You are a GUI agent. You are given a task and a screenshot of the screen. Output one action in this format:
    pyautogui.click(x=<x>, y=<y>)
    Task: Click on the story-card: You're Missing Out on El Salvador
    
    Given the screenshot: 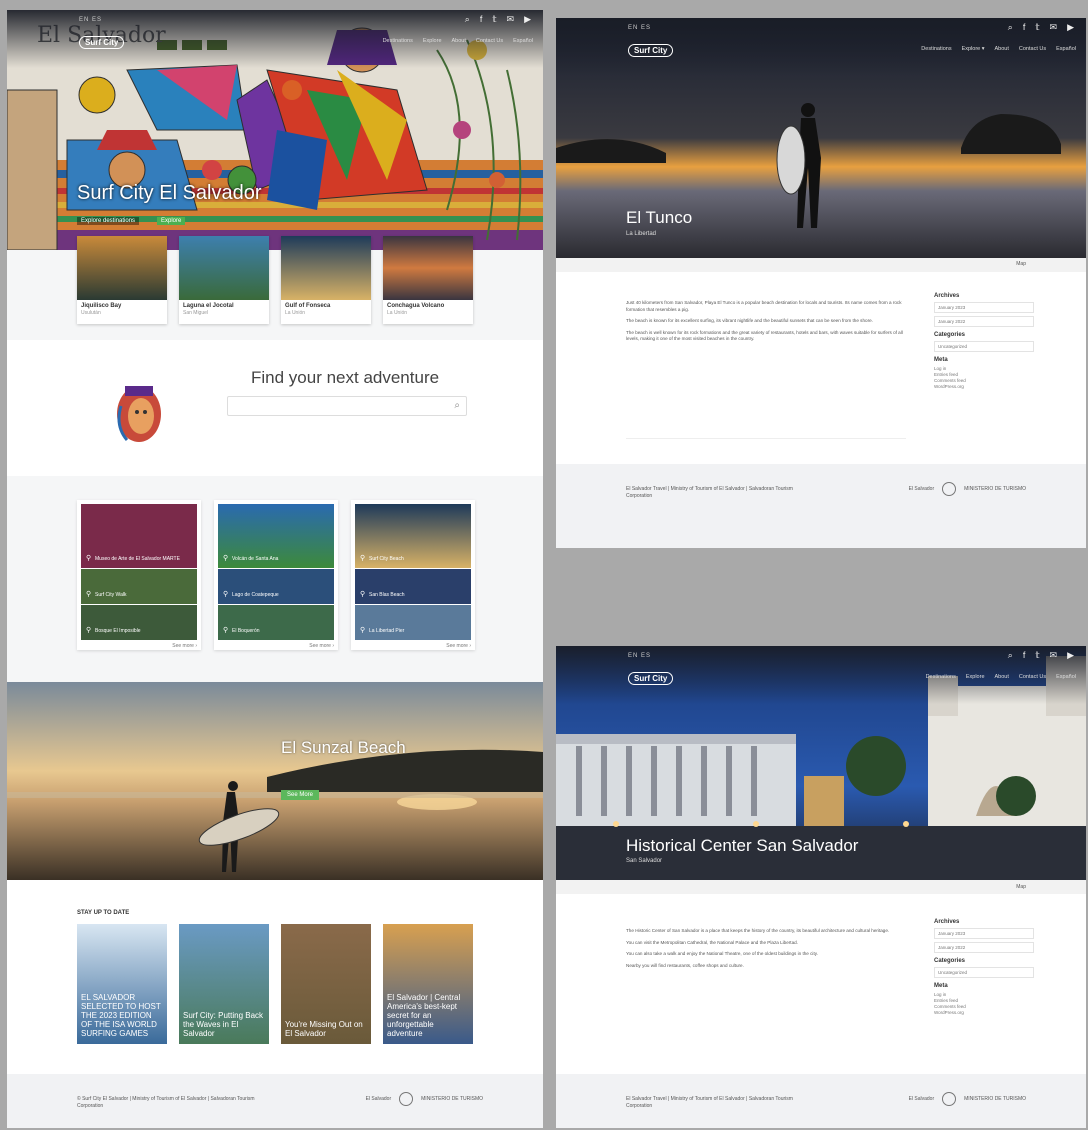 What is the action you would take?
    pyautogui.click(x=326, y=984)
    